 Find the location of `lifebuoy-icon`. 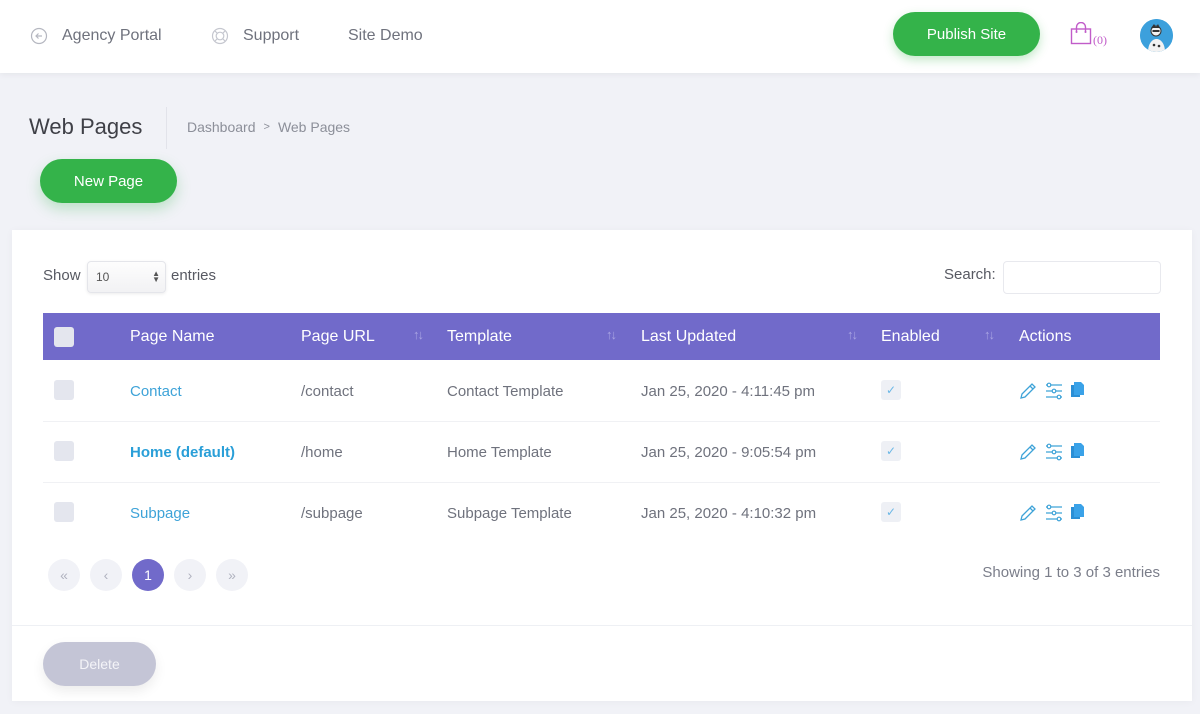

lifebuoy-icon is located at coordinates (220, 36).